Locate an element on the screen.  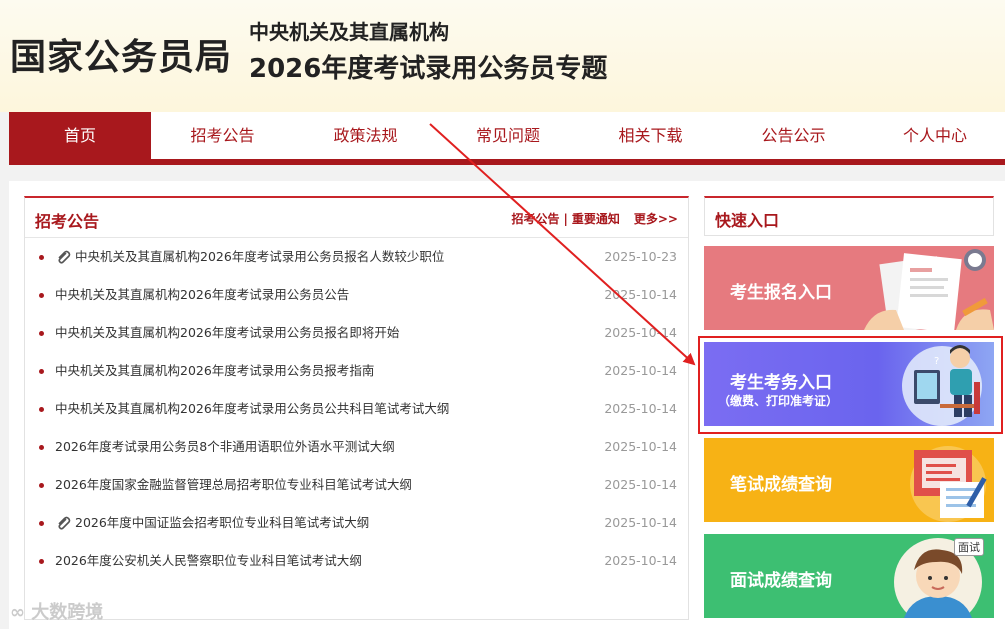
link-important-notices: 重要通知 is located at coordinates (596, 218).